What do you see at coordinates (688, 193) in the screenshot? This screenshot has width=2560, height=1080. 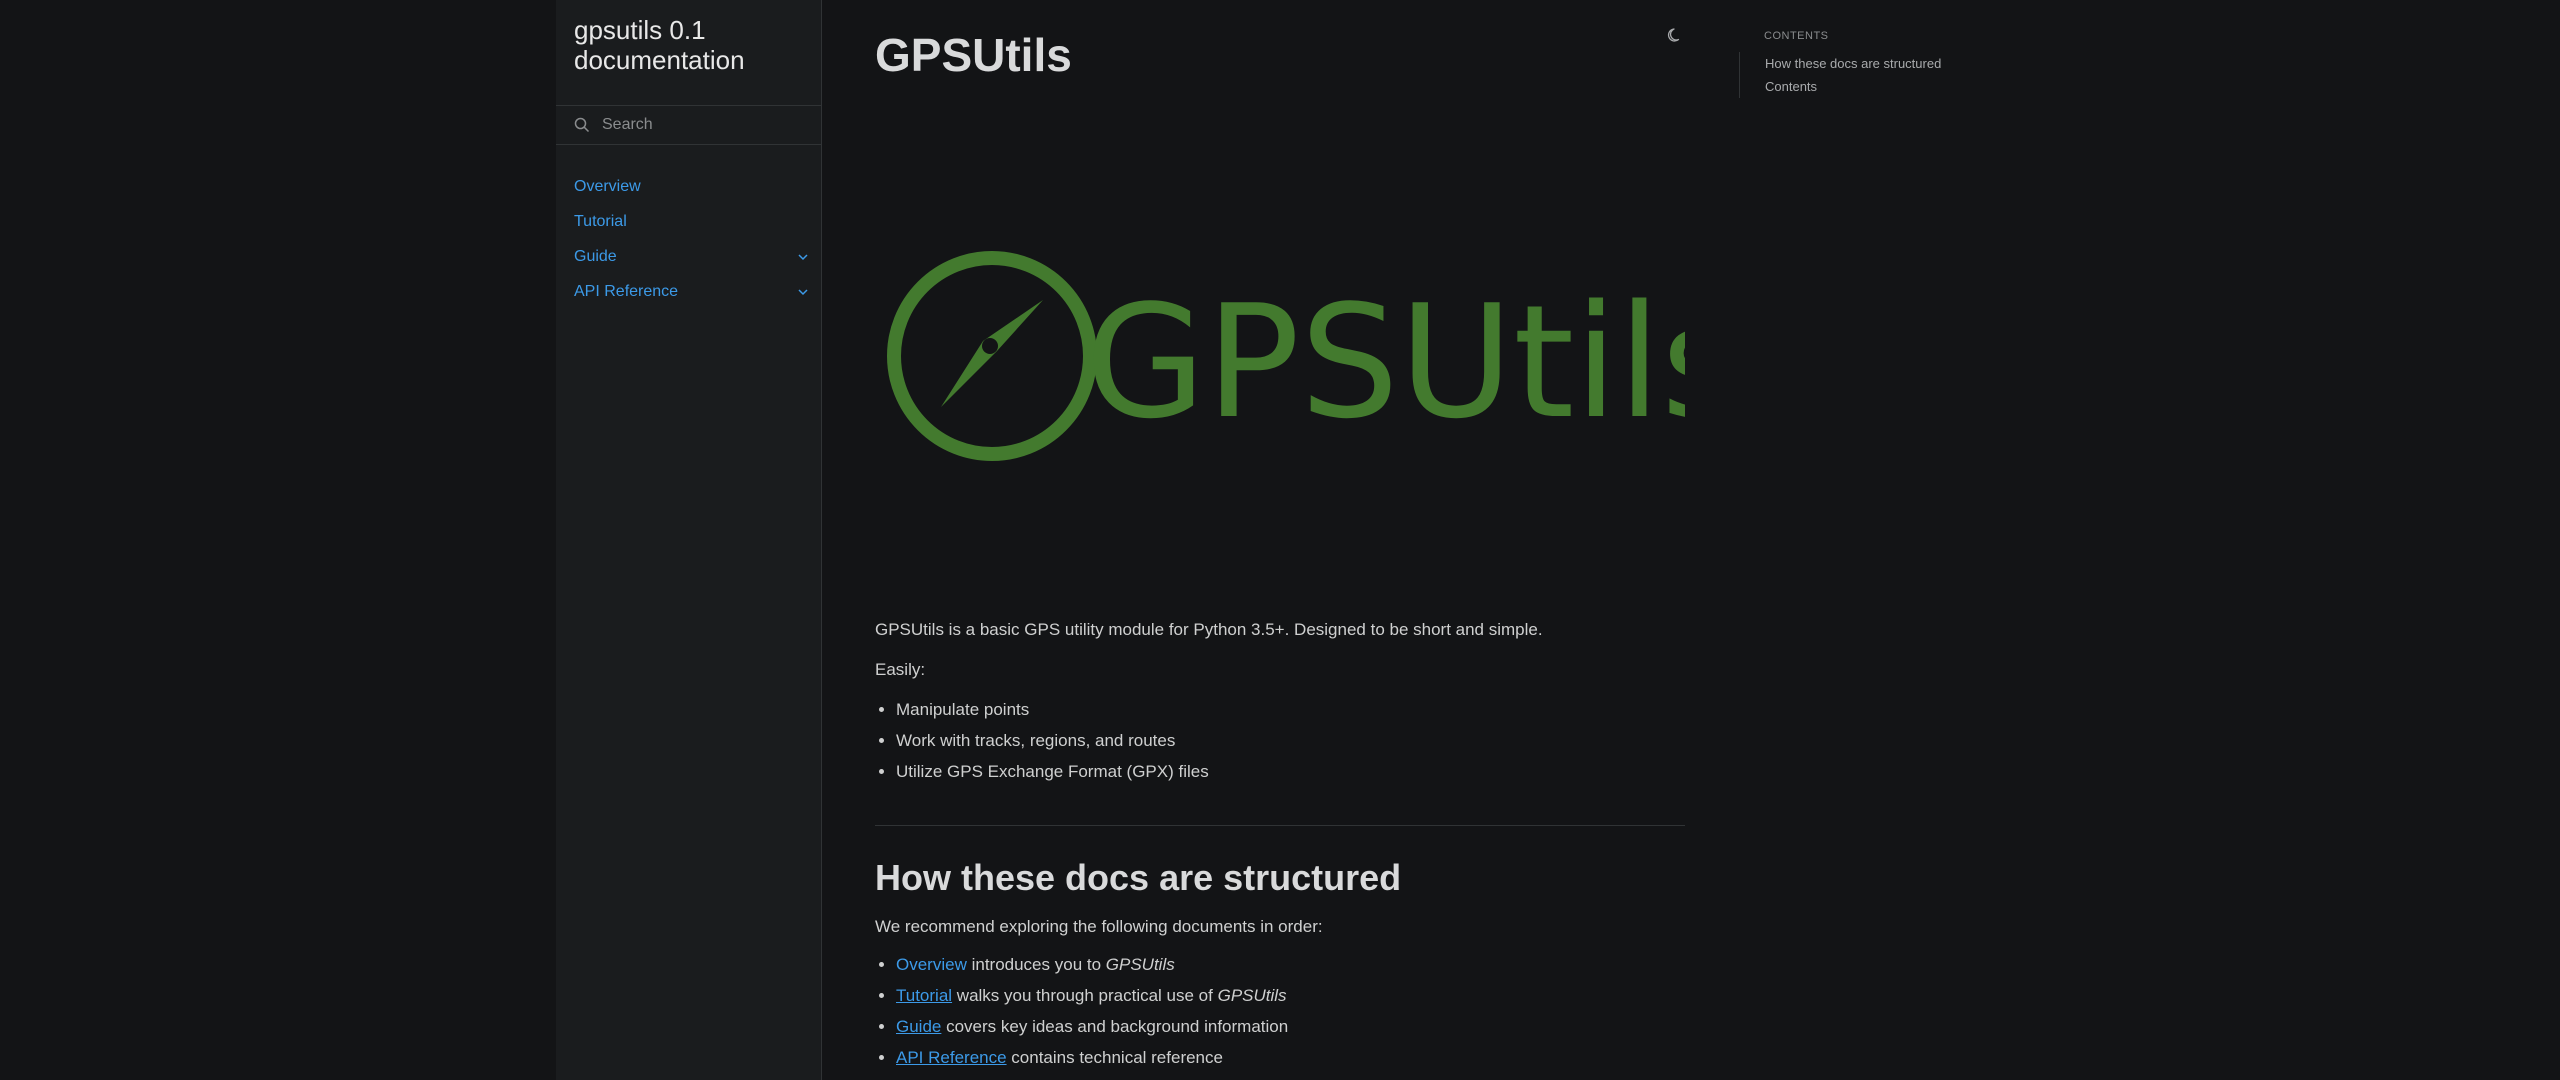 I see `sidebar-item-overview: Overview` at bounding box center [688, 193].